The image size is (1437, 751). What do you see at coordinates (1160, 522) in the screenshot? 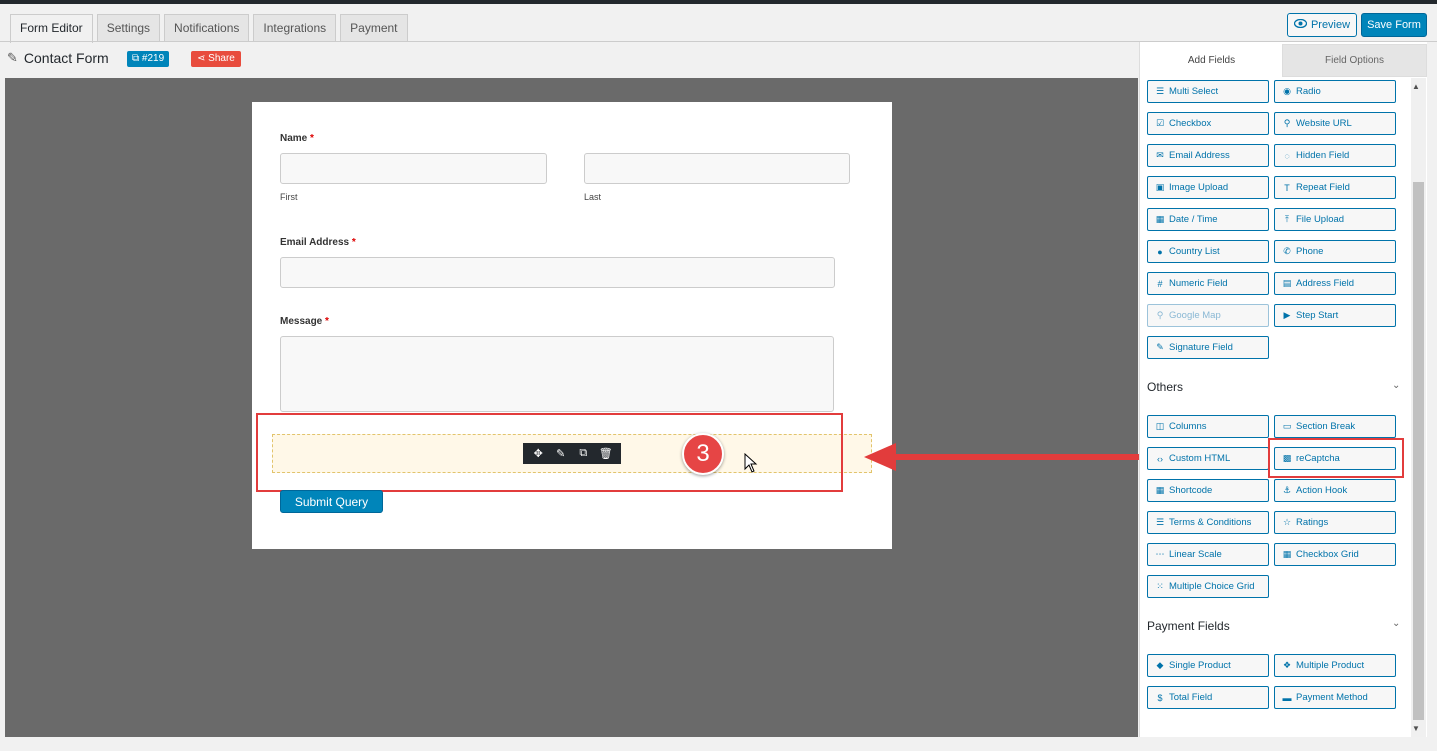
I see `list-icon: ☰` at bounding box center [1160, 522].